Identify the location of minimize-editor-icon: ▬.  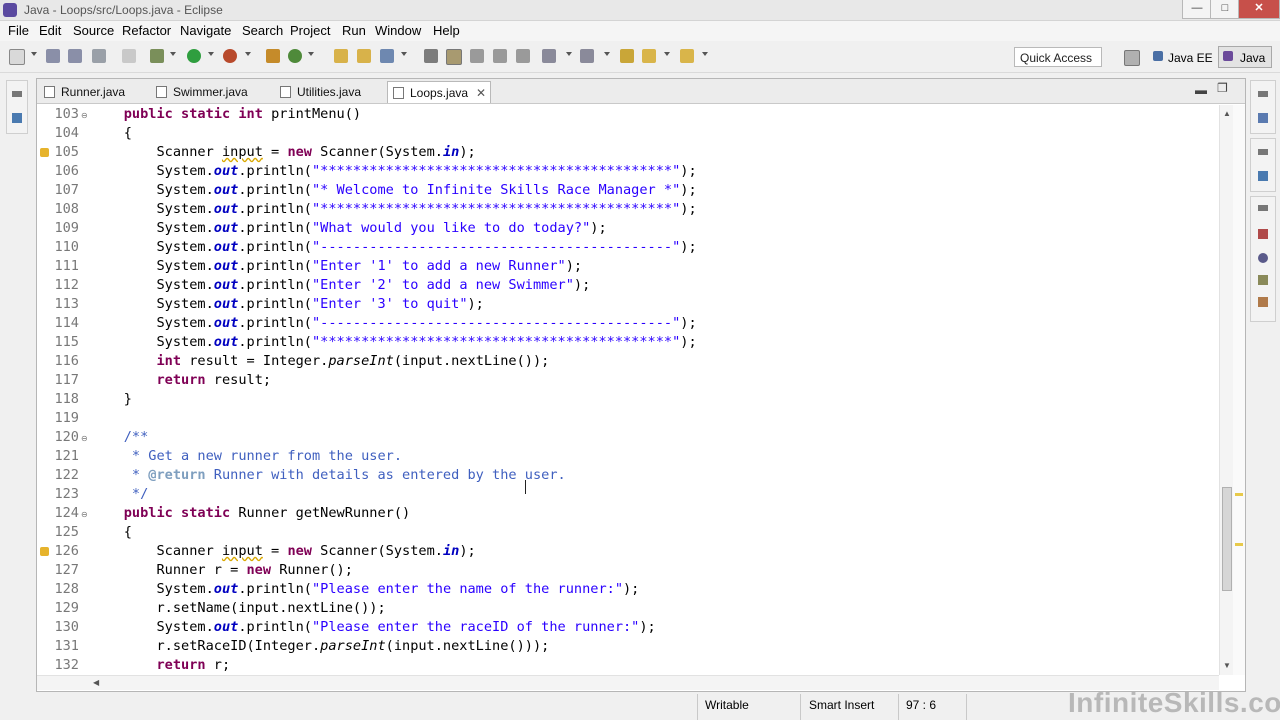
(1201, 90).